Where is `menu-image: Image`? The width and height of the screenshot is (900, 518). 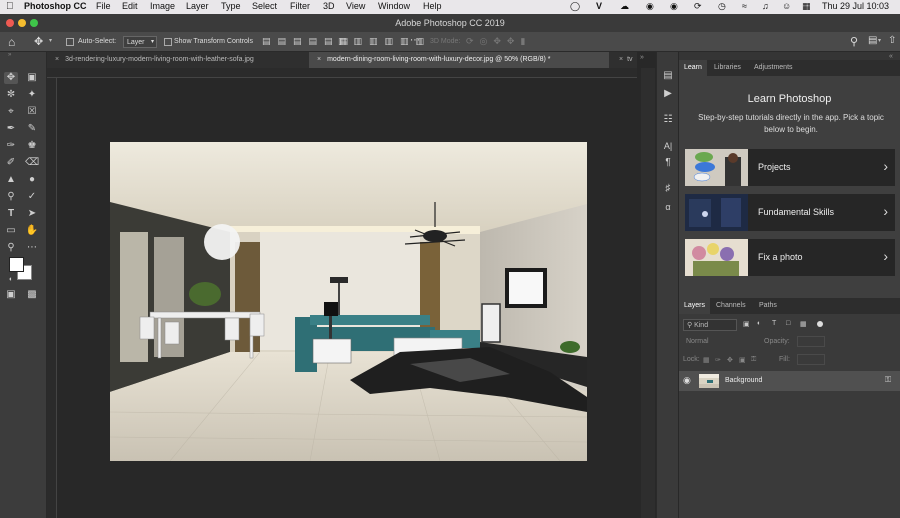 menu-image: Image is located at coordinates (162, 6).